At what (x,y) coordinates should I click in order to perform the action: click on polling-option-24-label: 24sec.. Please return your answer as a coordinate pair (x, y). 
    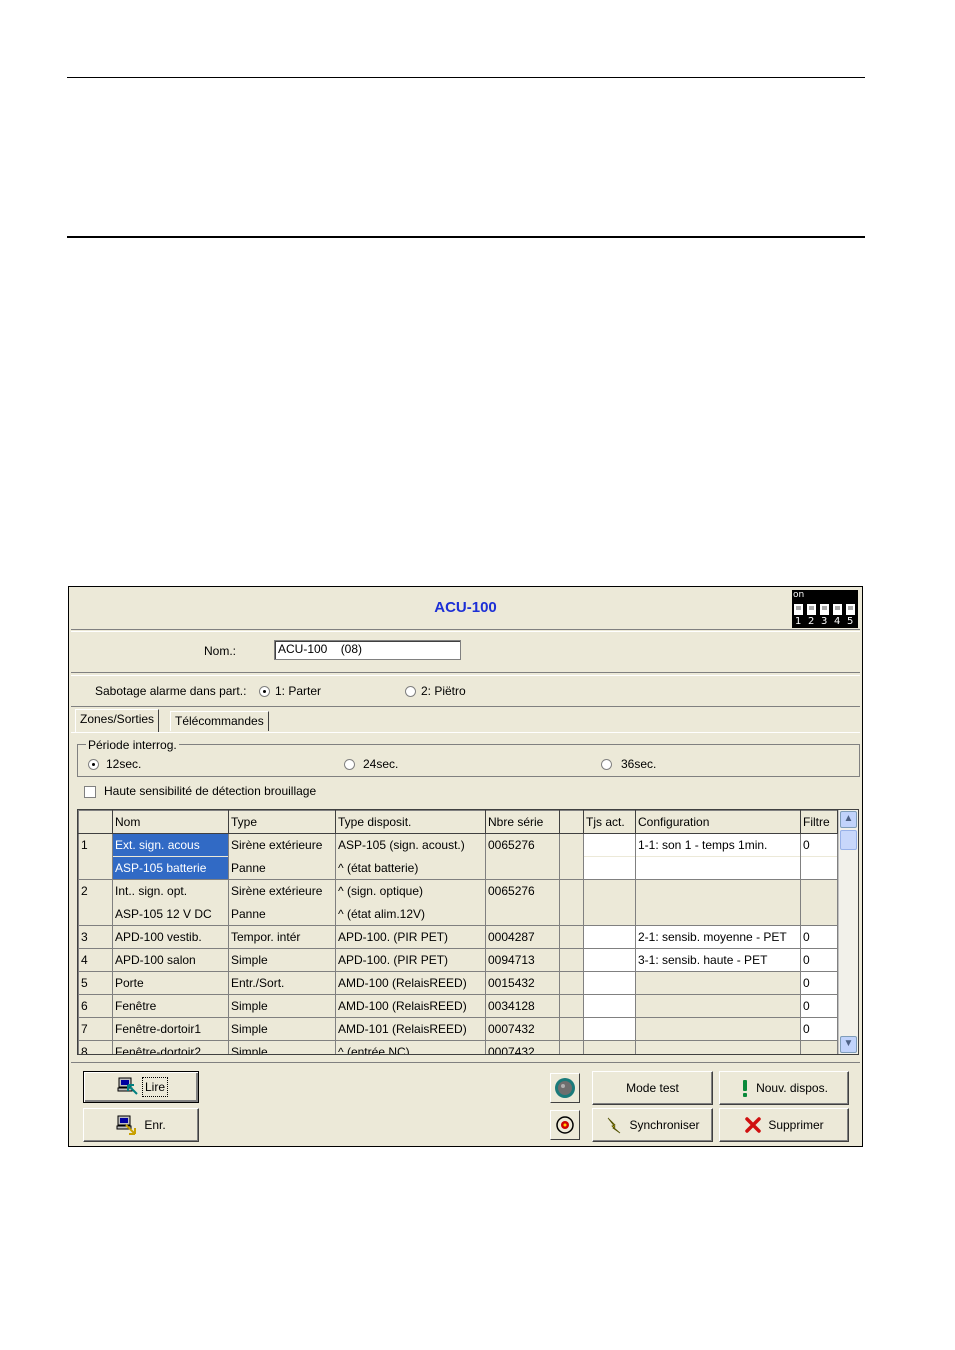
    Looking at the image, I should click on (380, 764).